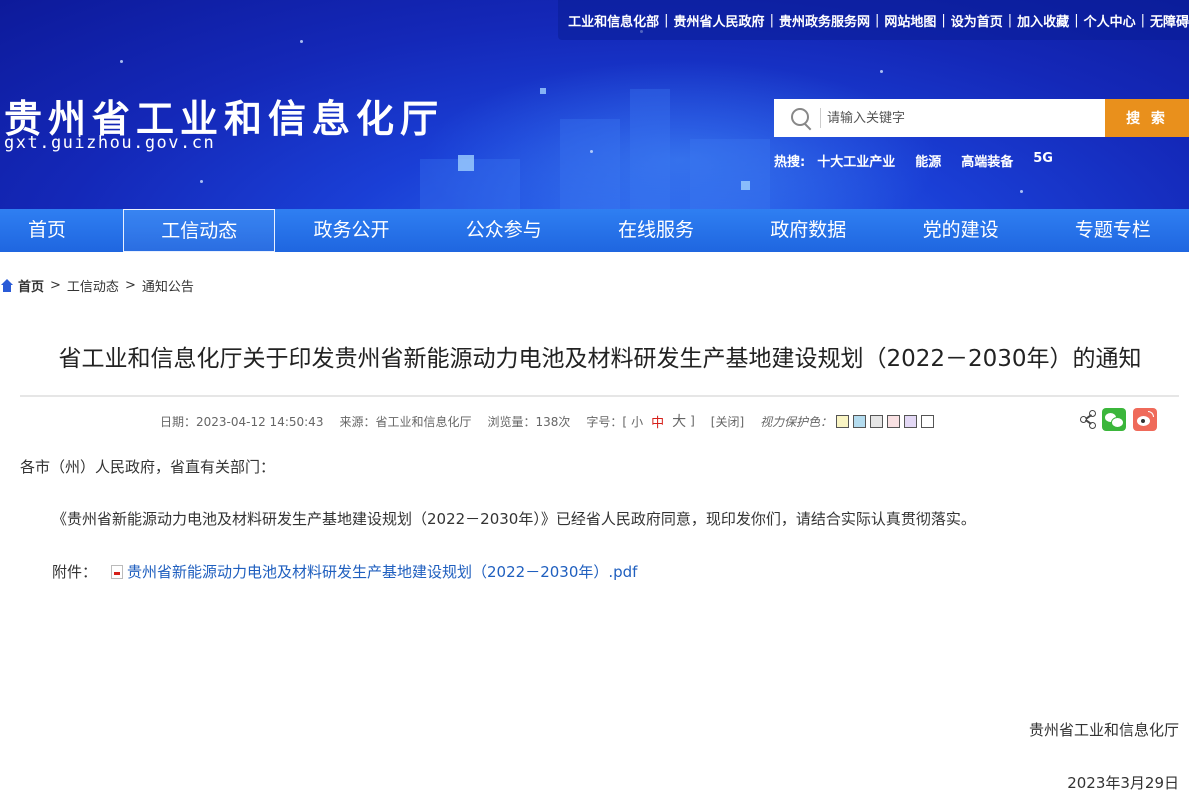 This screenshot has width=1189, height=793. I want to click on search-input, so click(963, 118).